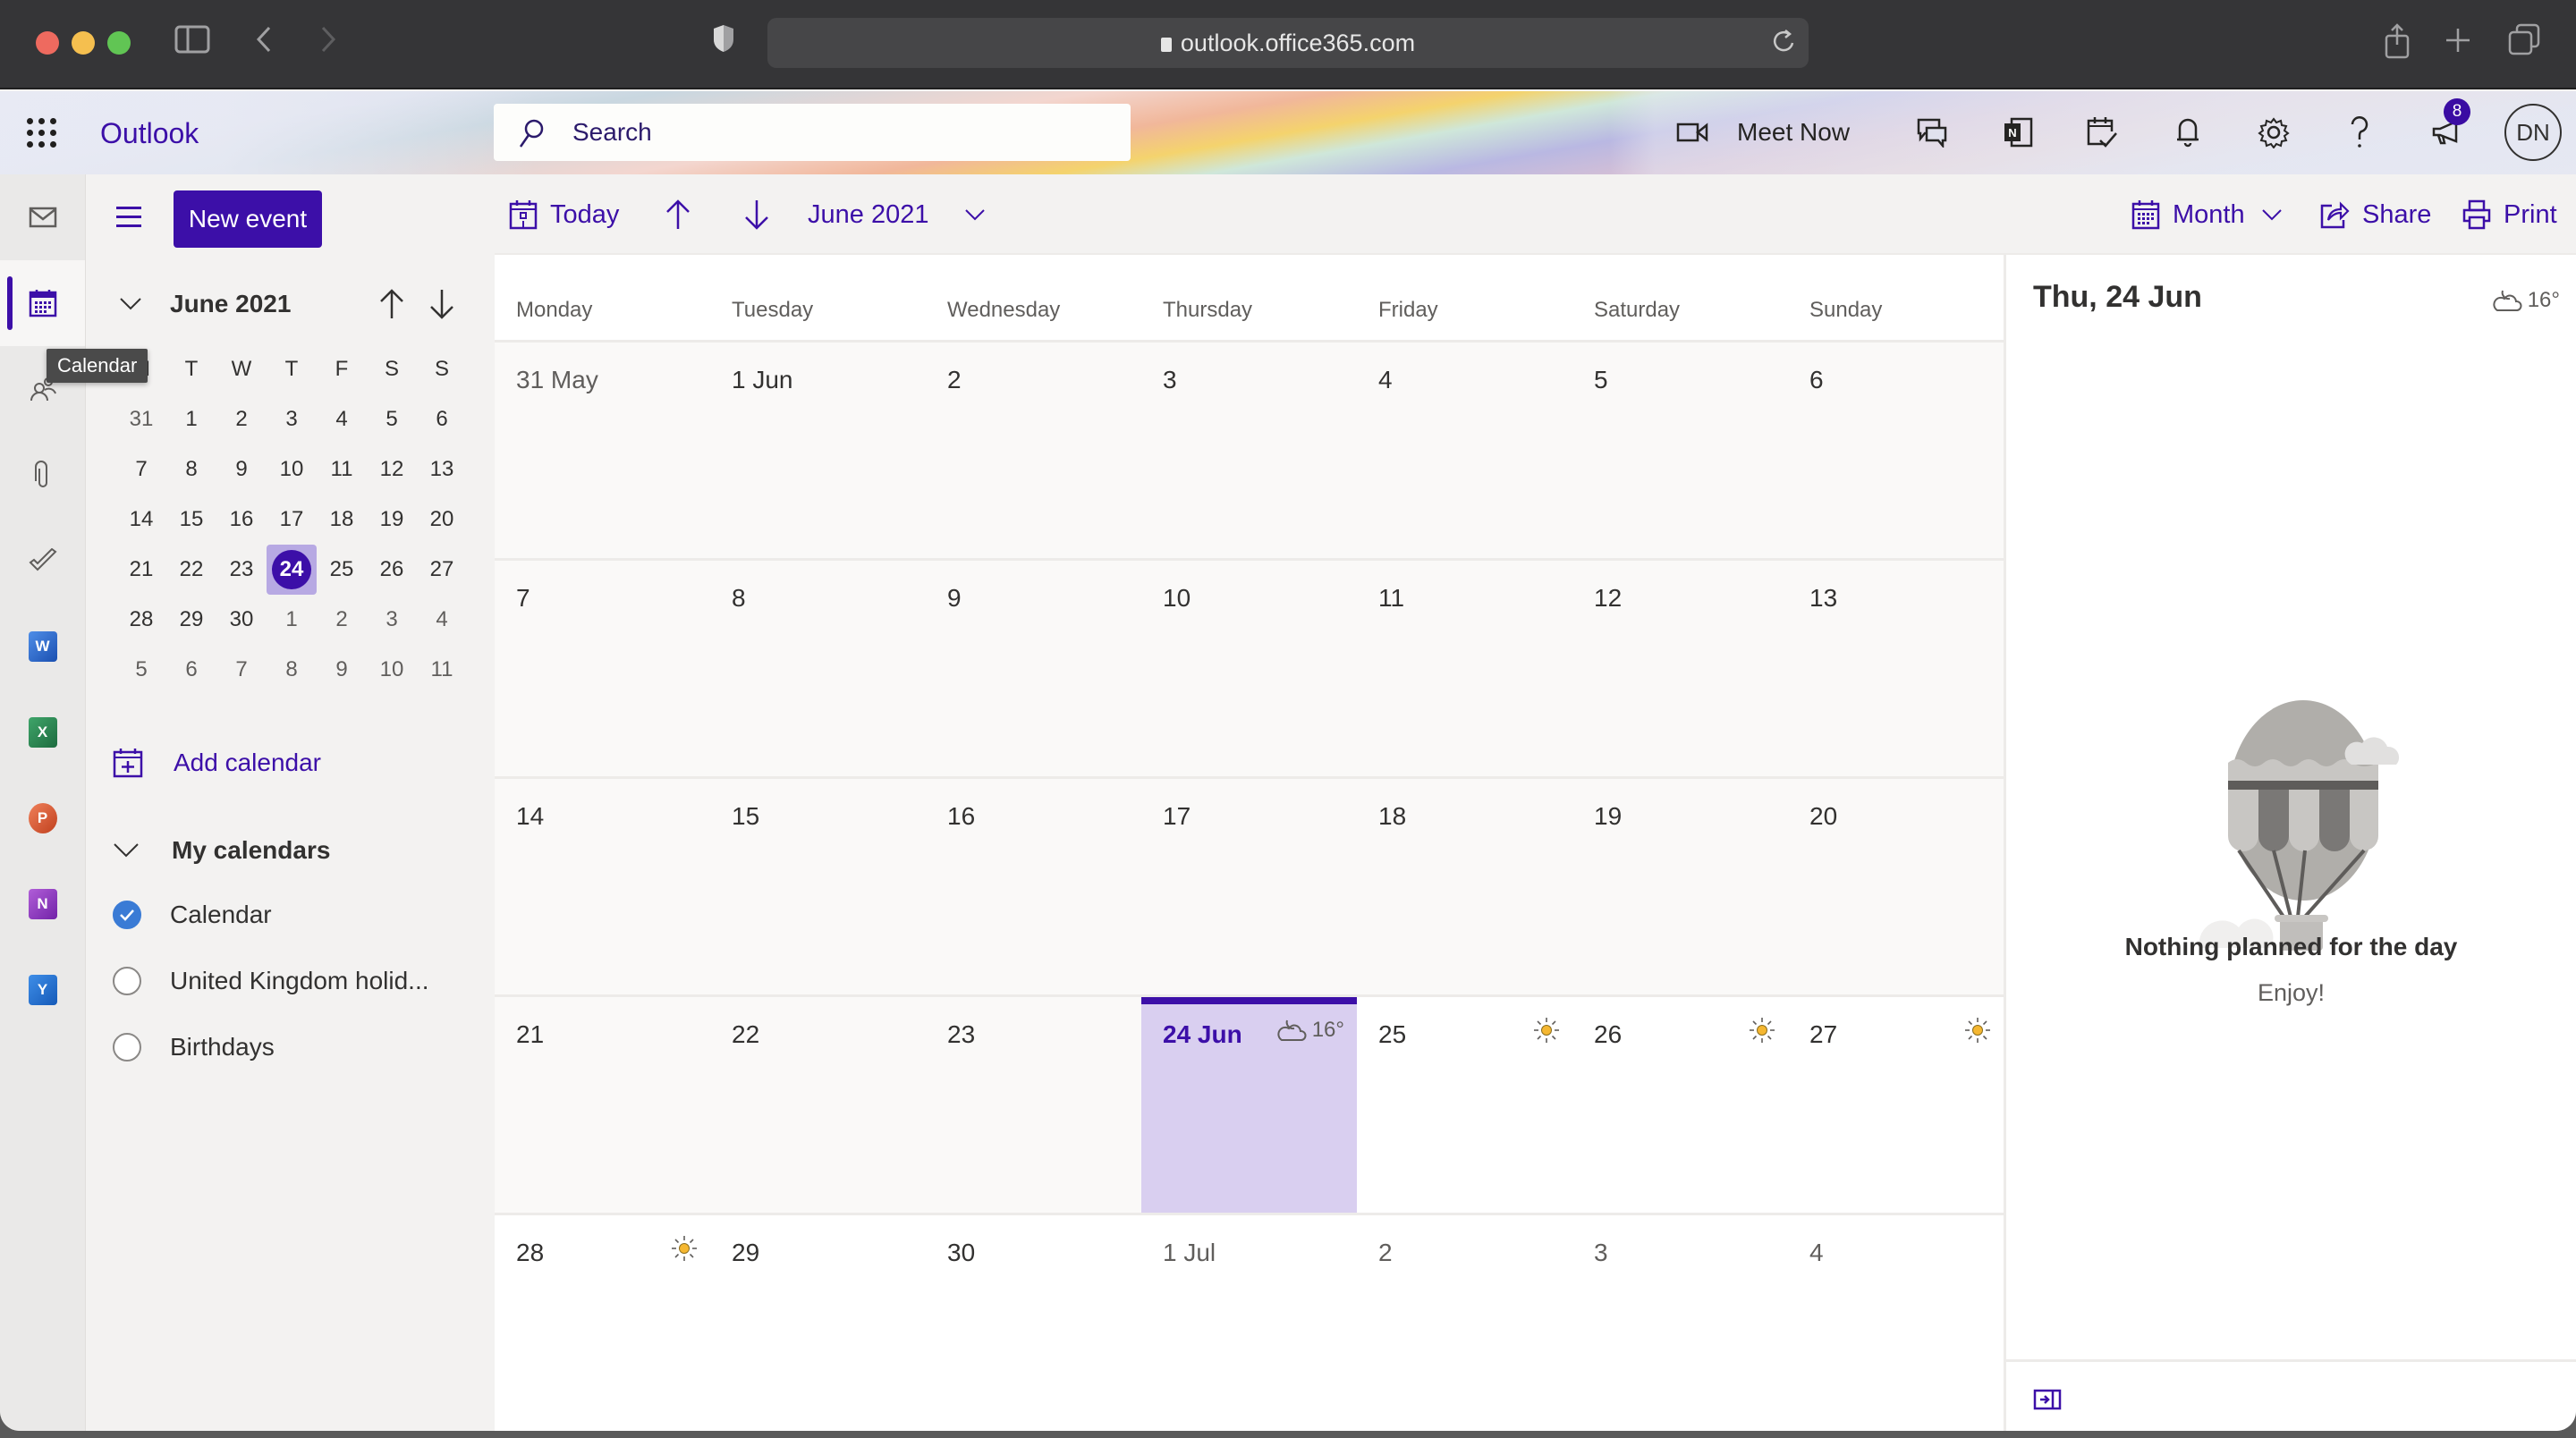 Image resolution: width=2576 pixels, height=1438 pixels. I want to click on mini-day: 10, so click(292, 469).